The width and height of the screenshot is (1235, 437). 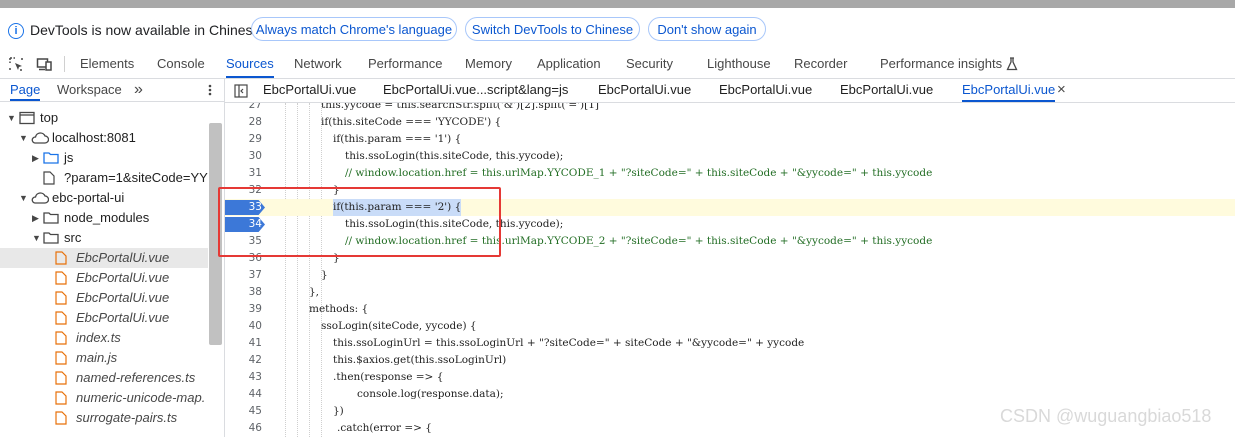 What do you see at coordinates (1061, 90) in the screenshot?
I see `close-tab-icon: ×` at bounding box center [1061, 90].